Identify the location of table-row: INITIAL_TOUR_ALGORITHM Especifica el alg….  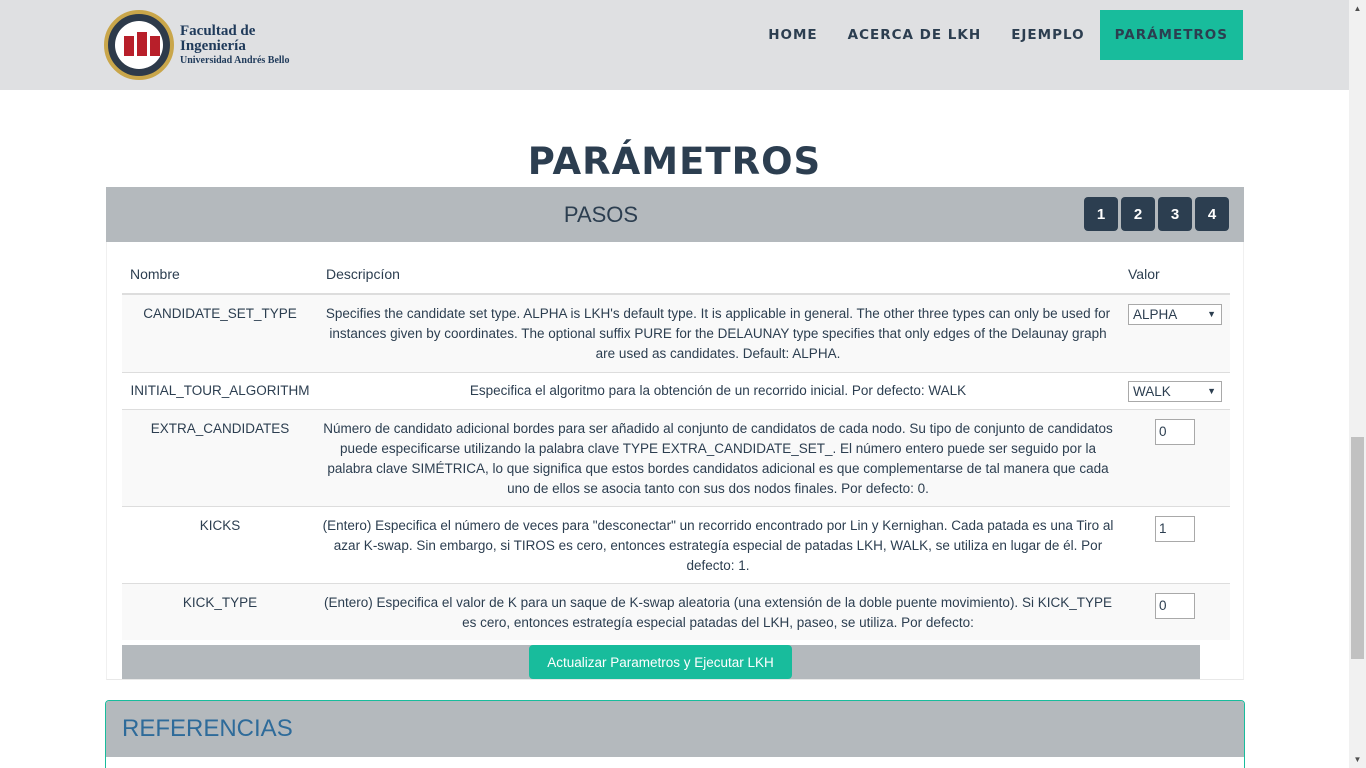
(676, 390).